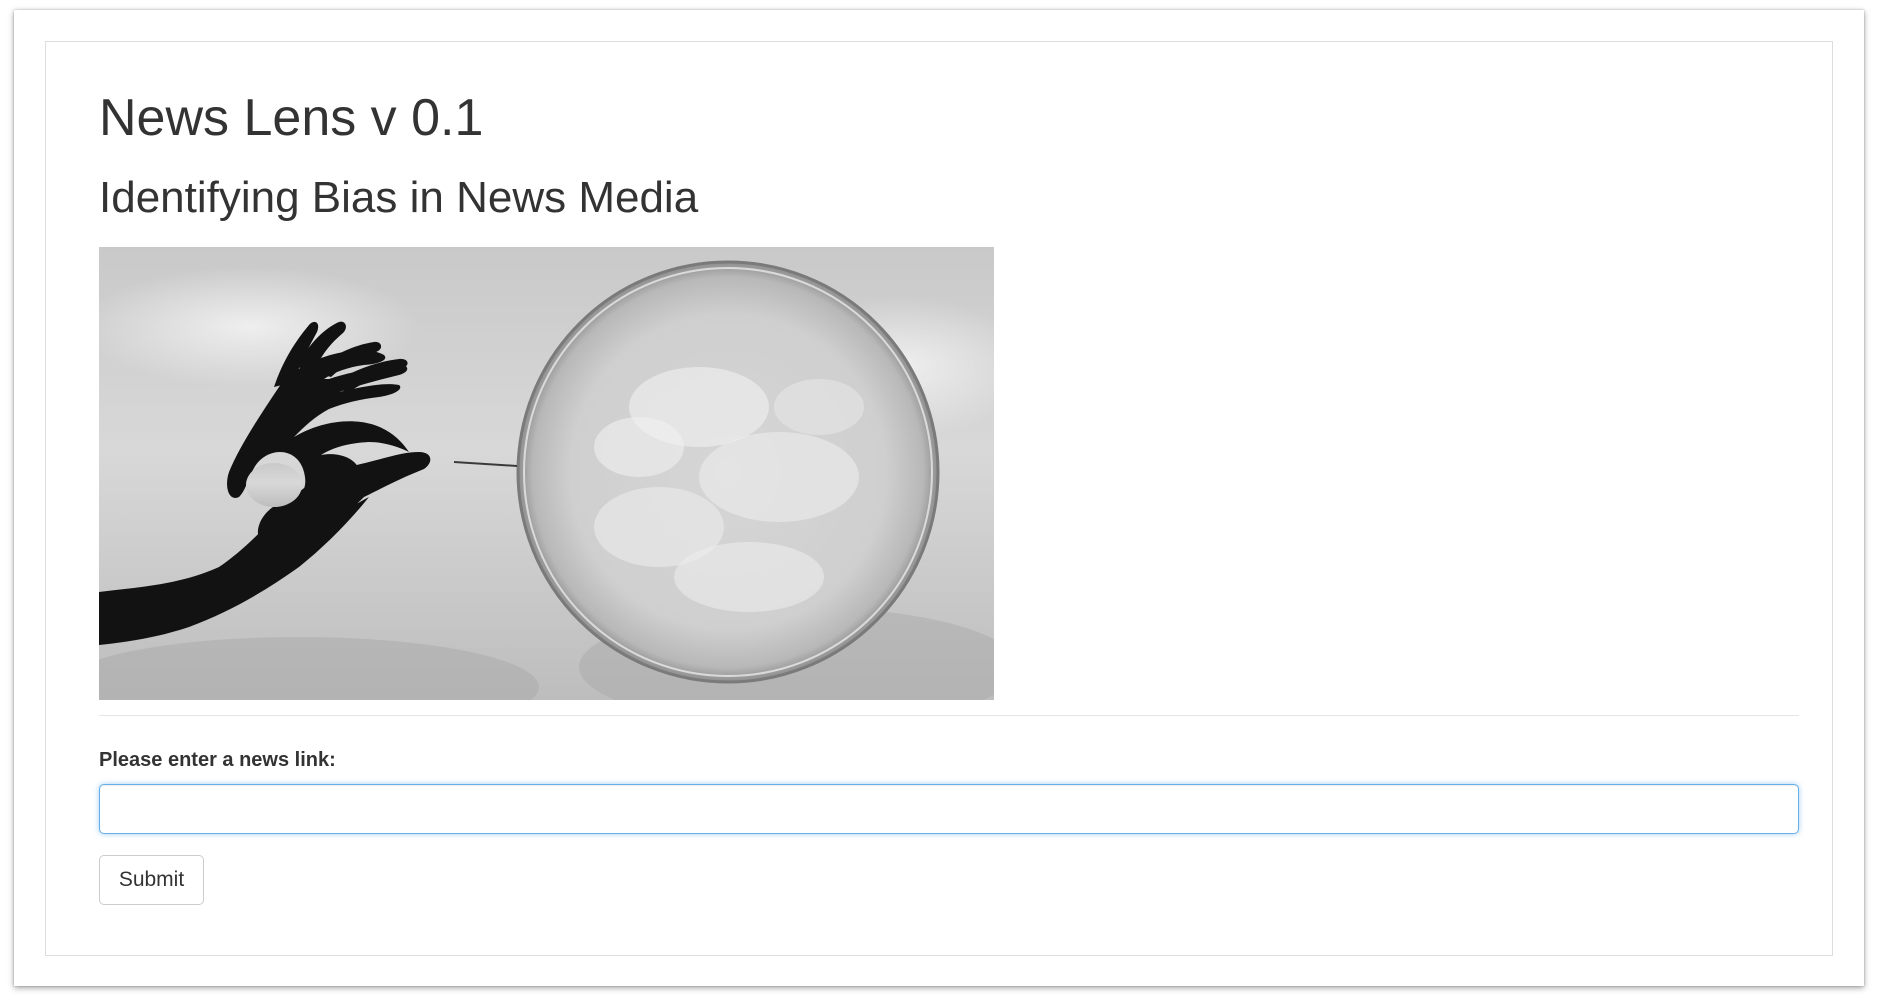 This screenshot has height=999, width=1877. Describe the element at coordinates (291, 118) in the screenshot. I see `page-title: News Lens v 0.1` at that location.